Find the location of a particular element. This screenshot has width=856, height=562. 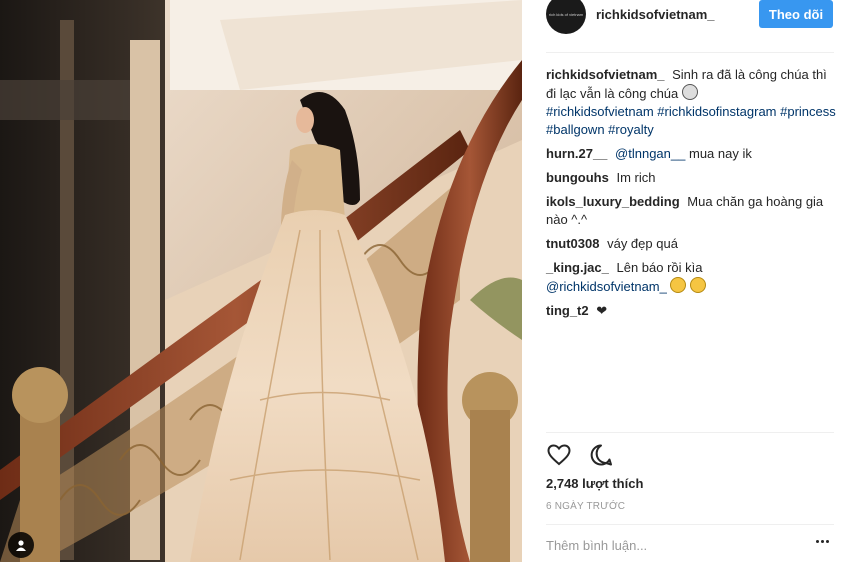

more-options-icon is located at coordinates (822, 541).